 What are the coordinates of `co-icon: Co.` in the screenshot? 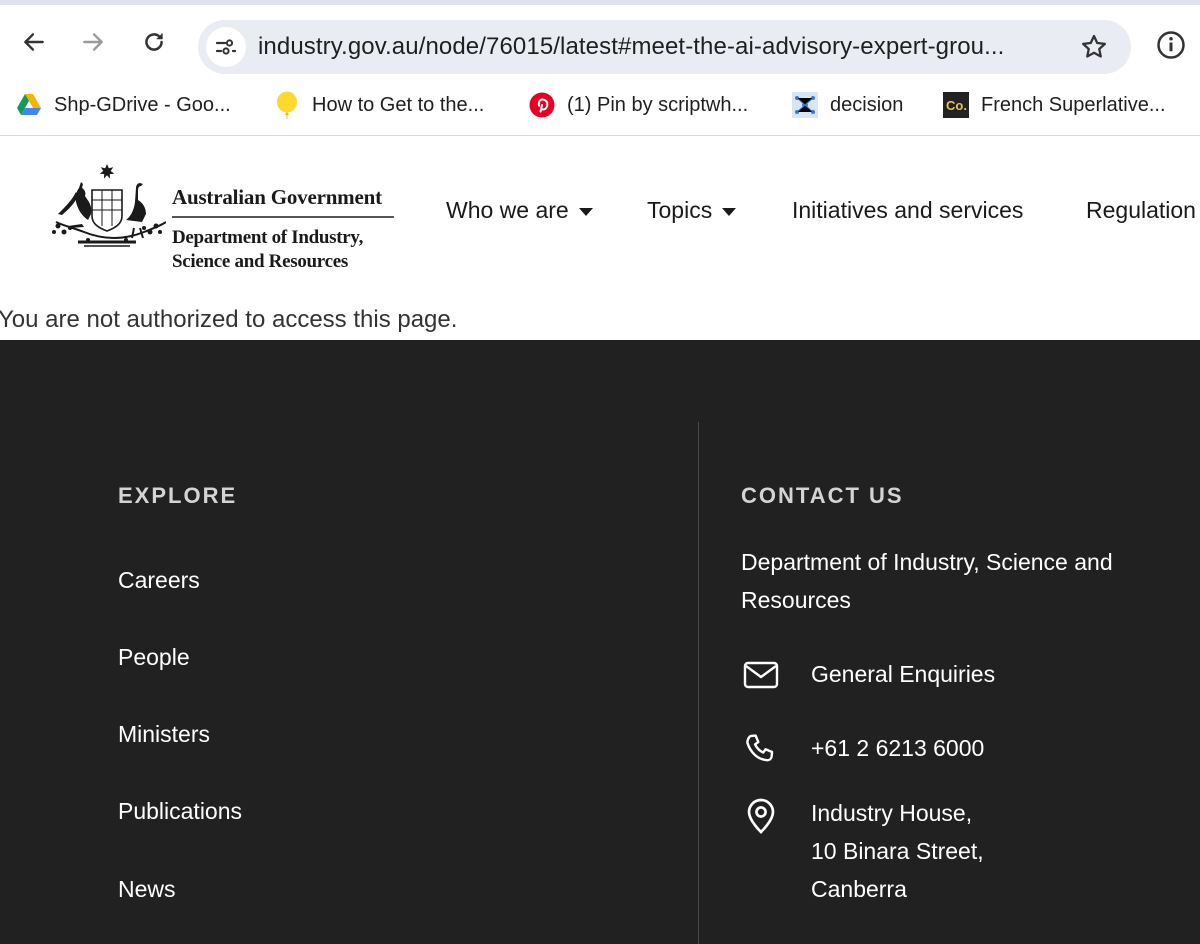 It's located at (956, 105).